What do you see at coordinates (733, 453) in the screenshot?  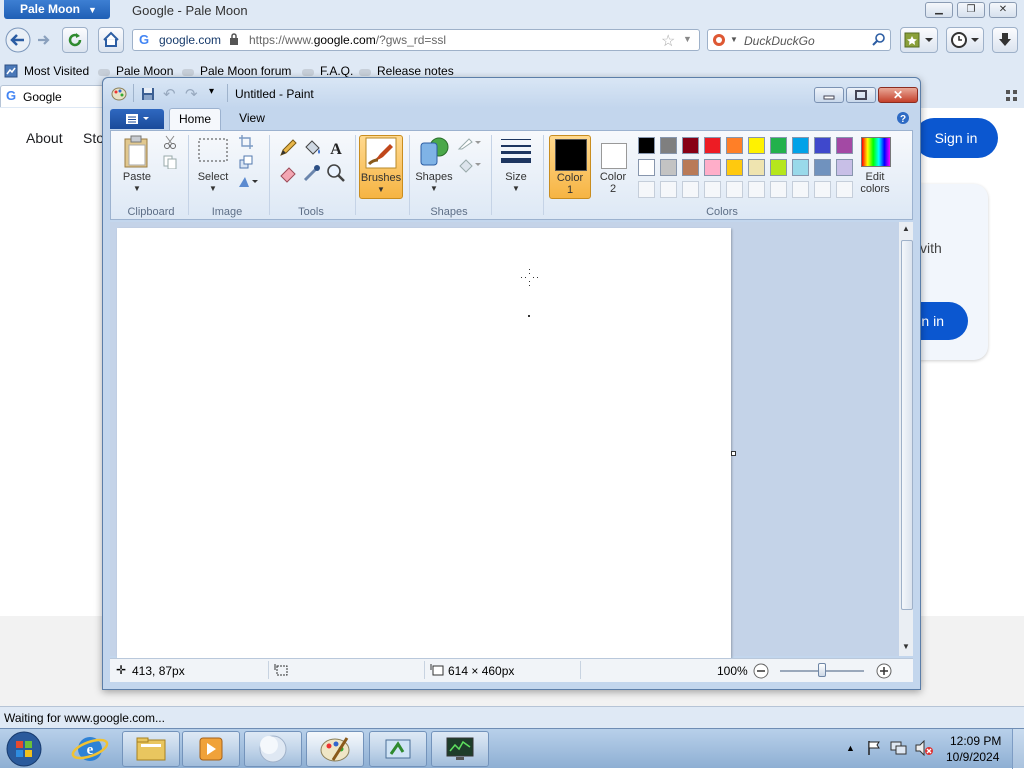 I see `canvas-resize-handle` at bounding box center [733, 453].